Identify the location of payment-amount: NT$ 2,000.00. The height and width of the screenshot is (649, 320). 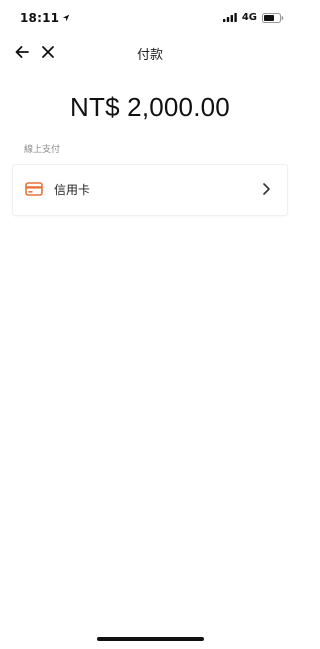
(150, 107).